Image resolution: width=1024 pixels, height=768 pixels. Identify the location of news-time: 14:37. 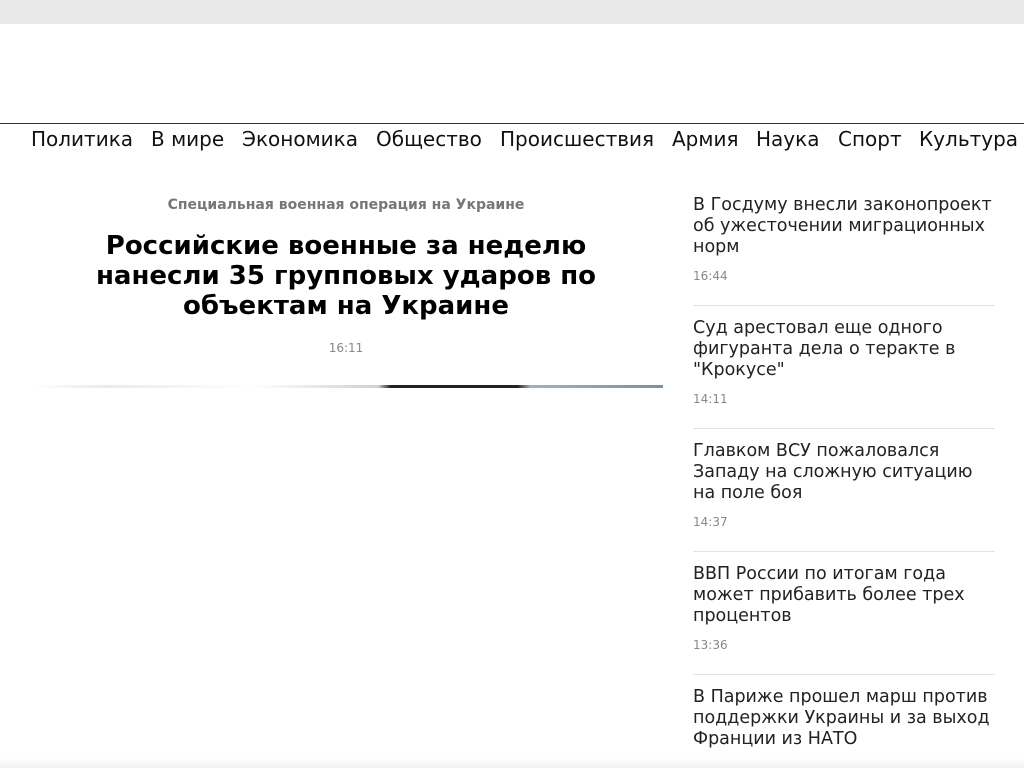
(710, 522).